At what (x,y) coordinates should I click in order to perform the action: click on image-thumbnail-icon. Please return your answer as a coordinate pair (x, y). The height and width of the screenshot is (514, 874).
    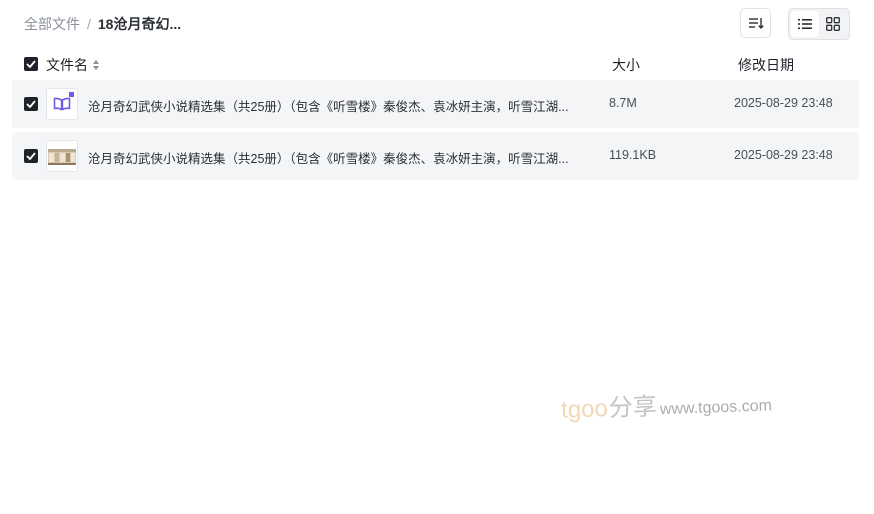
    Looking at the image, I should click on (62, 156).